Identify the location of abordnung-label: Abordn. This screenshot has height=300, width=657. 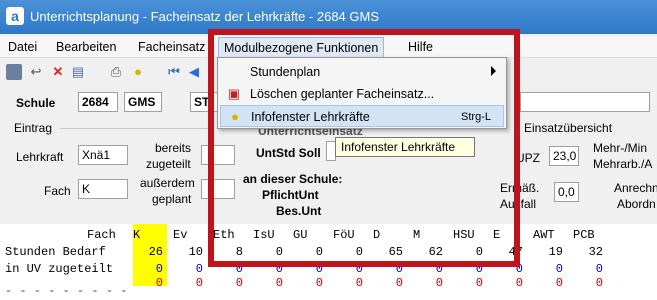
(636, 204).